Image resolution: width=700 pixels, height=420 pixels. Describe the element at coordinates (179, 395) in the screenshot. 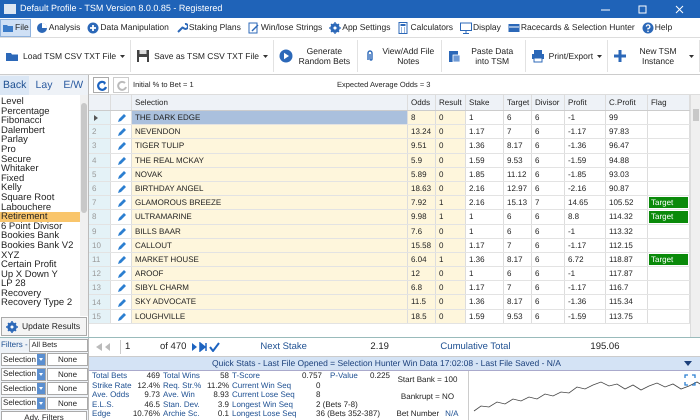

I see `stat-label: Ave. Win` at that location.